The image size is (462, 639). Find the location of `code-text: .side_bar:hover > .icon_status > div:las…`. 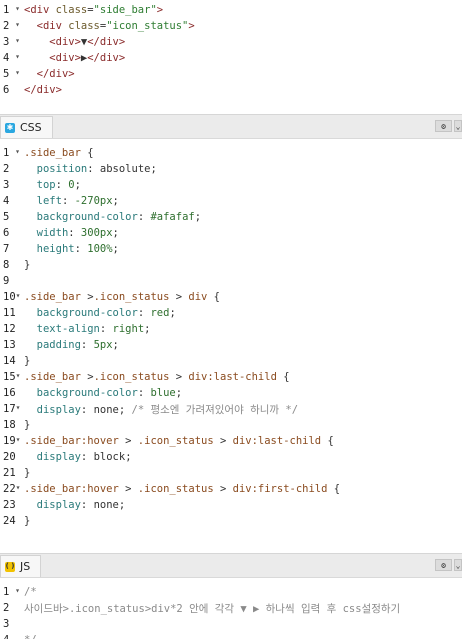

code-text: .side_bar:hover > .icon_status > div:las… is located at coordinates (179, 441).